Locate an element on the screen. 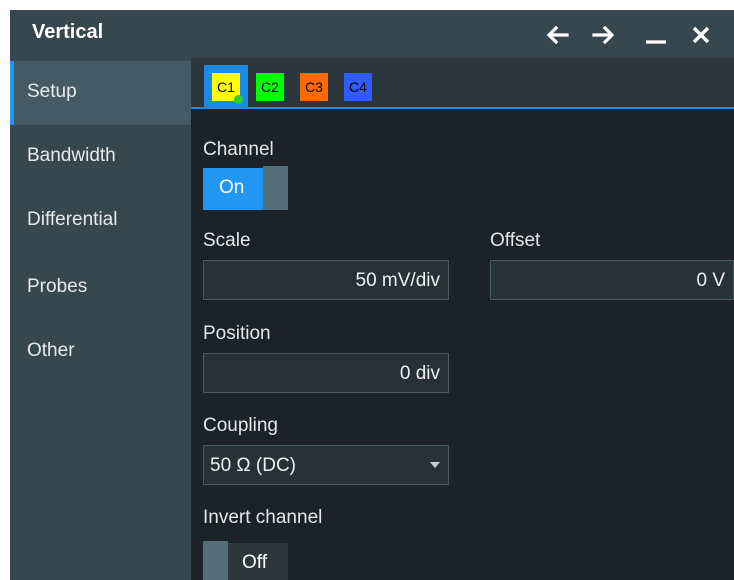  toggle-label: On is located at coordinates (232, 187).